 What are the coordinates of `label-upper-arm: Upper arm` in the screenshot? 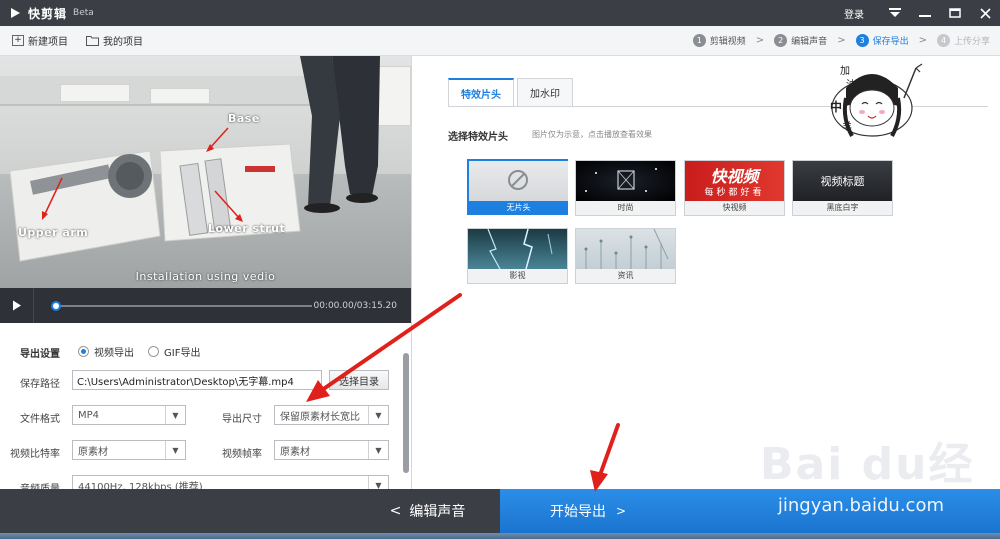 It's located at (53, 232).